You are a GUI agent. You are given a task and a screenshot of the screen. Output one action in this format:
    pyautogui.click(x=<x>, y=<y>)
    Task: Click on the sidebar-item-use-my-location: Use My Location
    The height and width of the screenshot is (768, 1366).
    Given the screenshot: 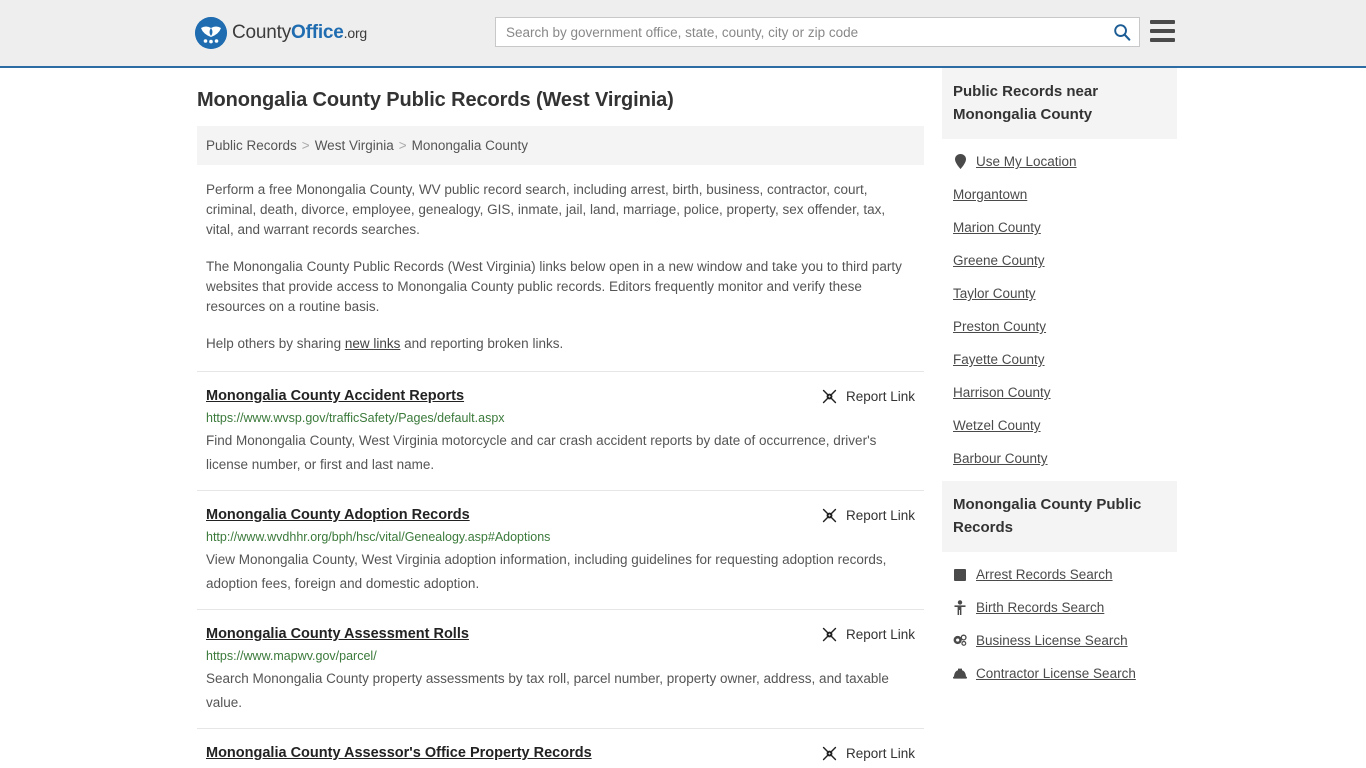 What is the action you would take?
    pyautogui.click(x=1059, y=161)
    